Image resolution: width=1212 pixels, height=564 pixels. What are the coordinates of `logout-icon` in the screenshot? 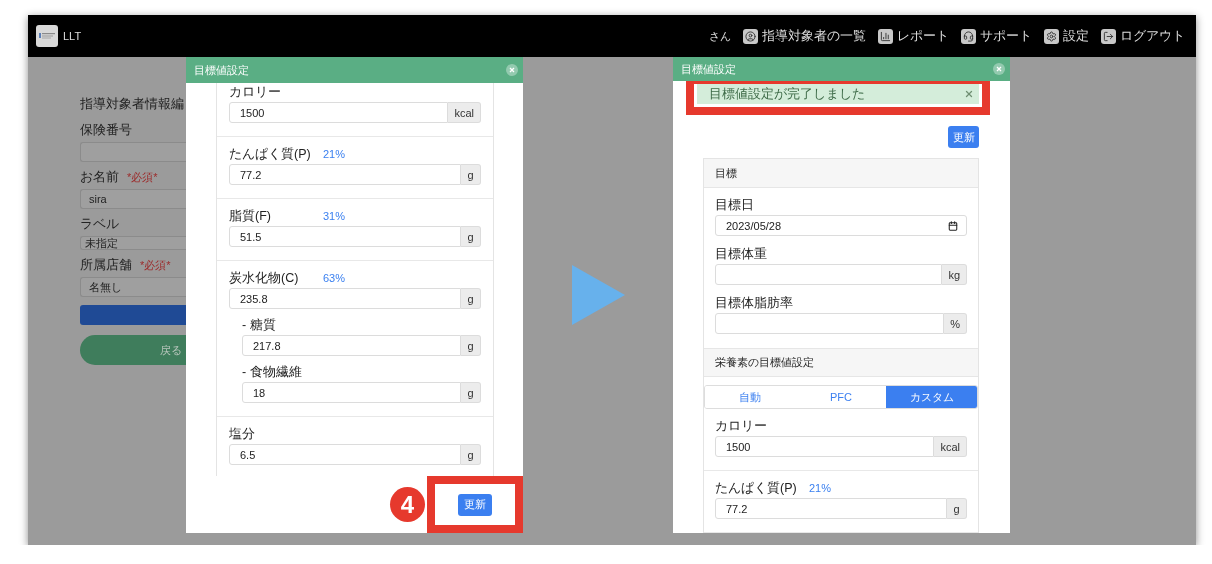 It's located at (1108, 36).